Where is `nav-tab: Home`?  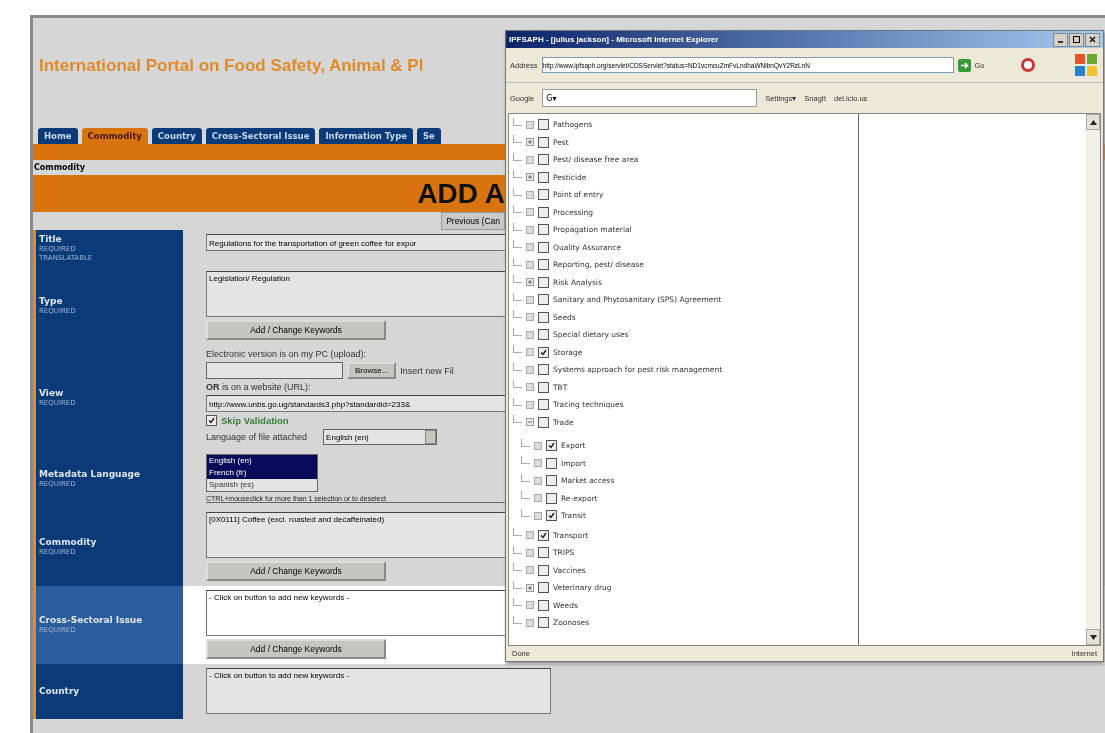 nav-tab: Home is located at coordinates (58, 136).